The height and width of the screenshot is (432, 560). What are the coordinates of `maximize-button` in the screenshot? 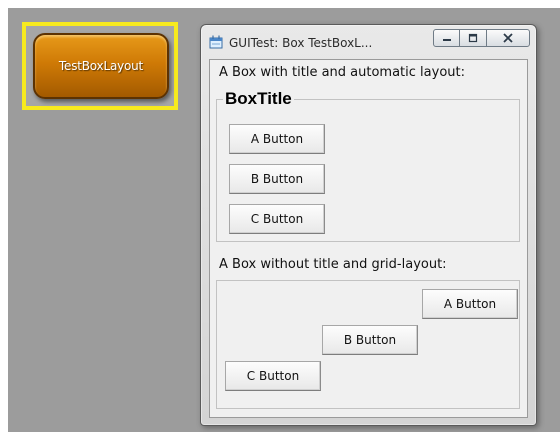 It's located at (473, 38).